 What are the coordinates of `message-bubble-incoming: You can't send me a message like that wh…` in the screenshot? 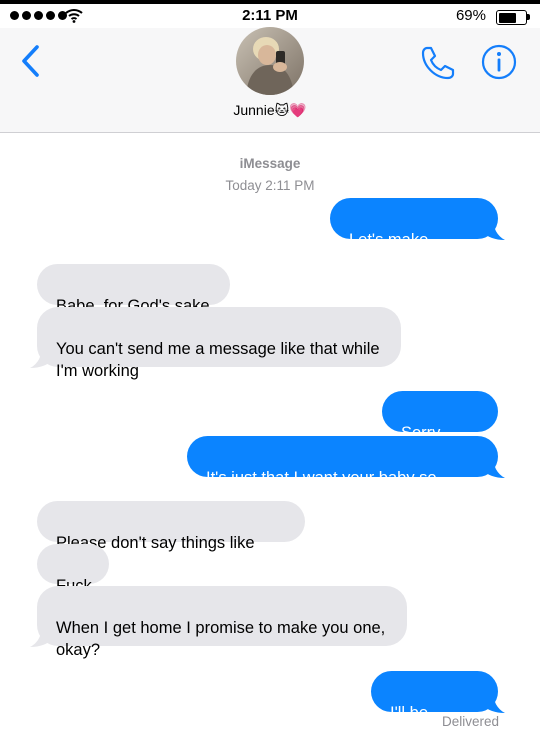 It's located at (215, 343).